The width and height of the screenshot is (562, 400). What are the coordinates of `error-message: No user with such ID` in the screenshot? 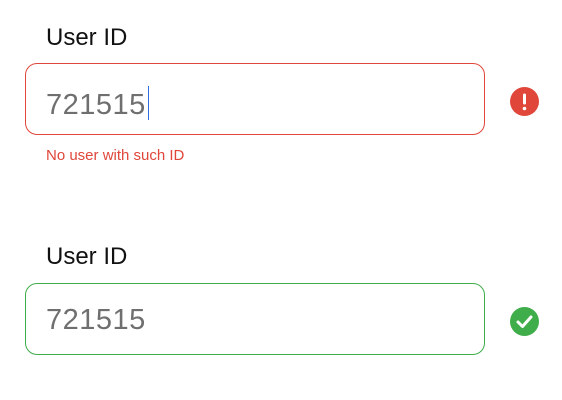 It's located at (115, 155).